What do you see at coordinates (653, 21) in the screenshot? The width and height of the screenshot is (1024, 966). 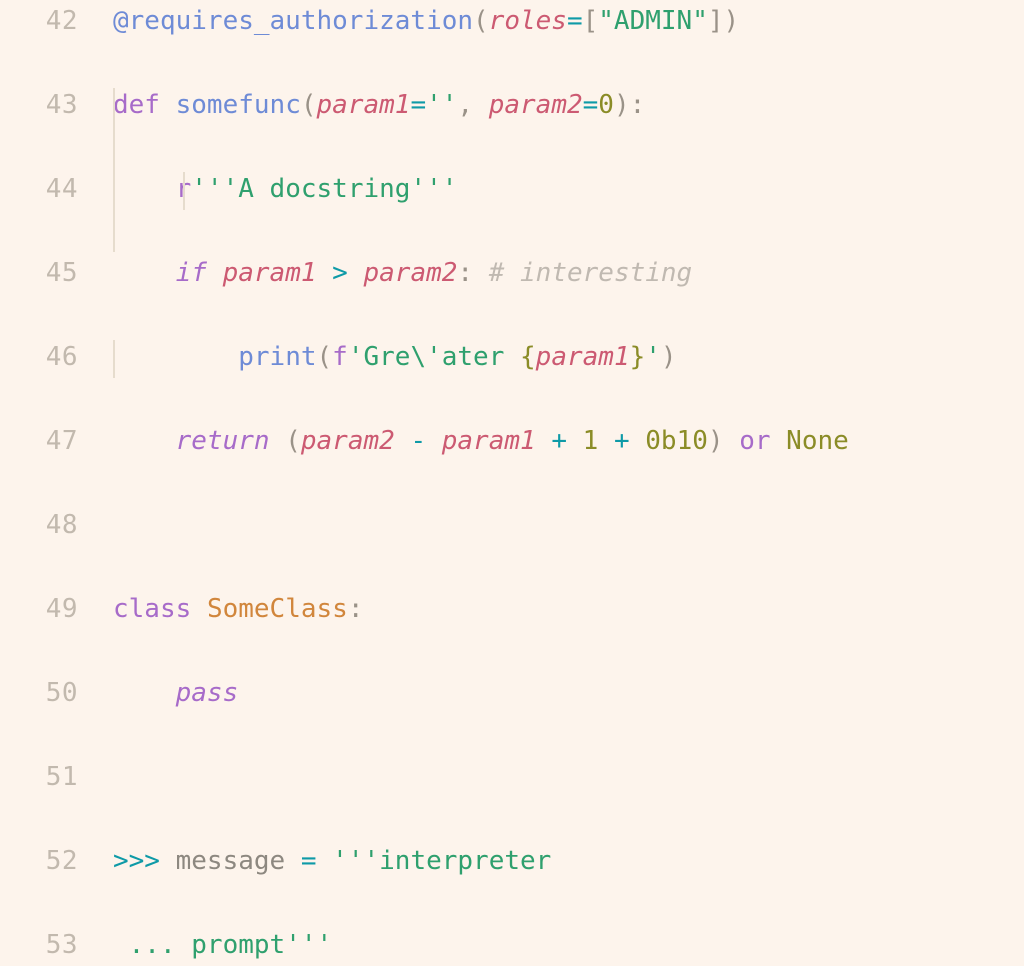 I see `token-string: "ADMIN"` at bounding box center [653, 21].